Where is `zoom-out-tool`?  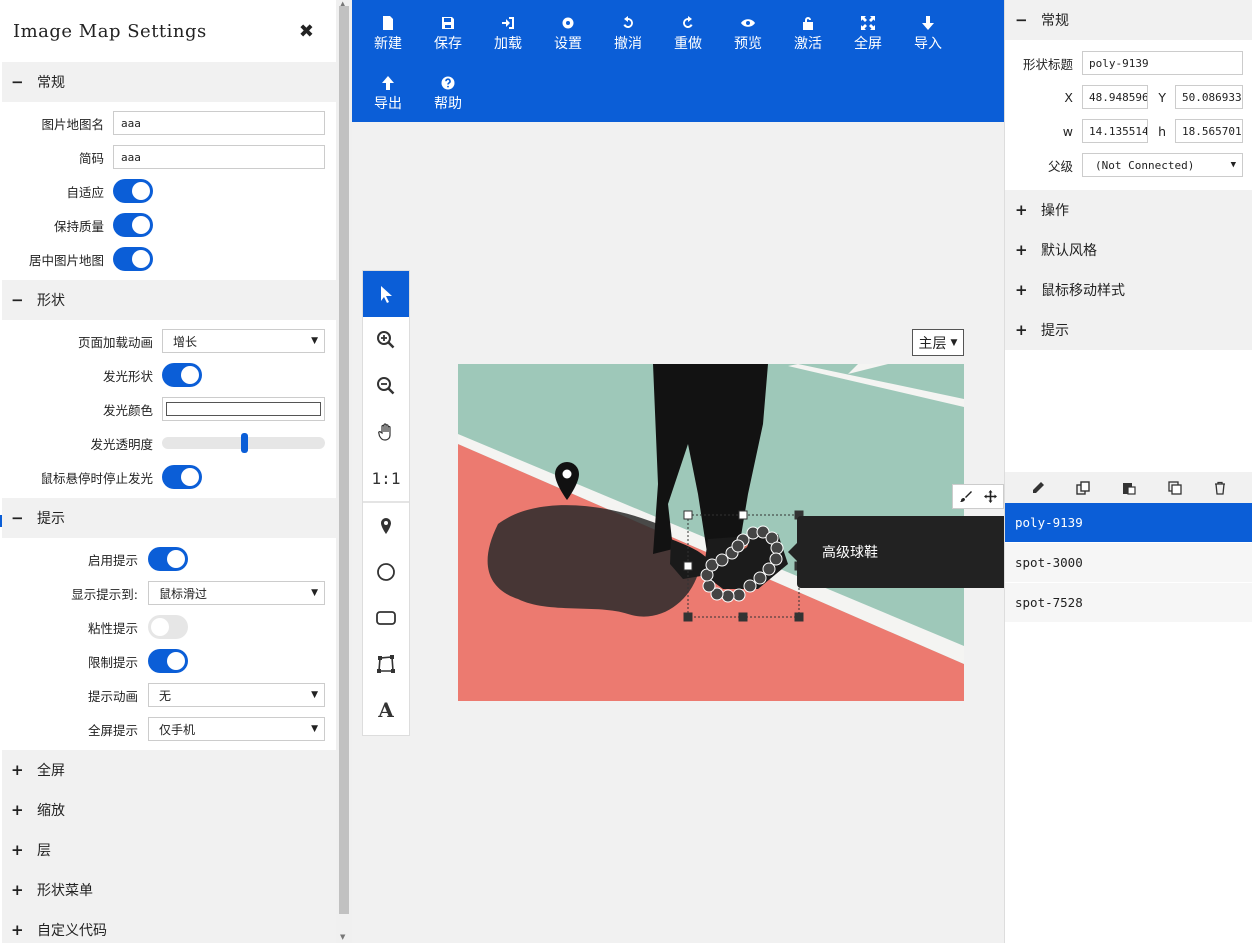
zoom-out-tool is located at coordinates (386, 386).